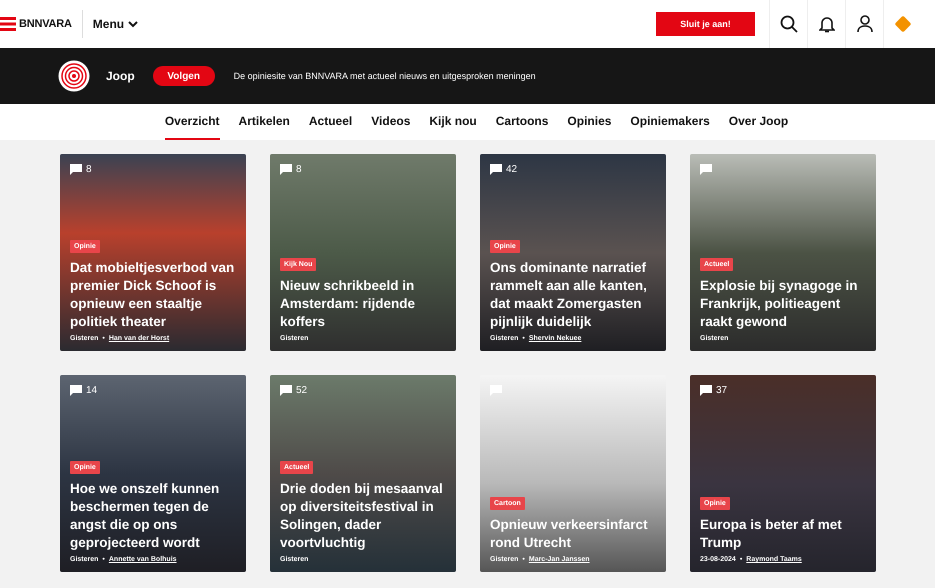  Describe the element at coordinates (330, 122) in the screenshot. I see `nav-tab: Actueel` at that location.